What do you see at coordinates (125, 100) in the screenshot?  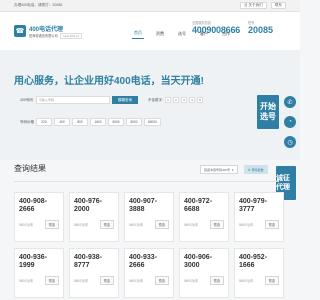 I see `fuzzy-search-button: 模糊查询` at bounding box center [125, 100].